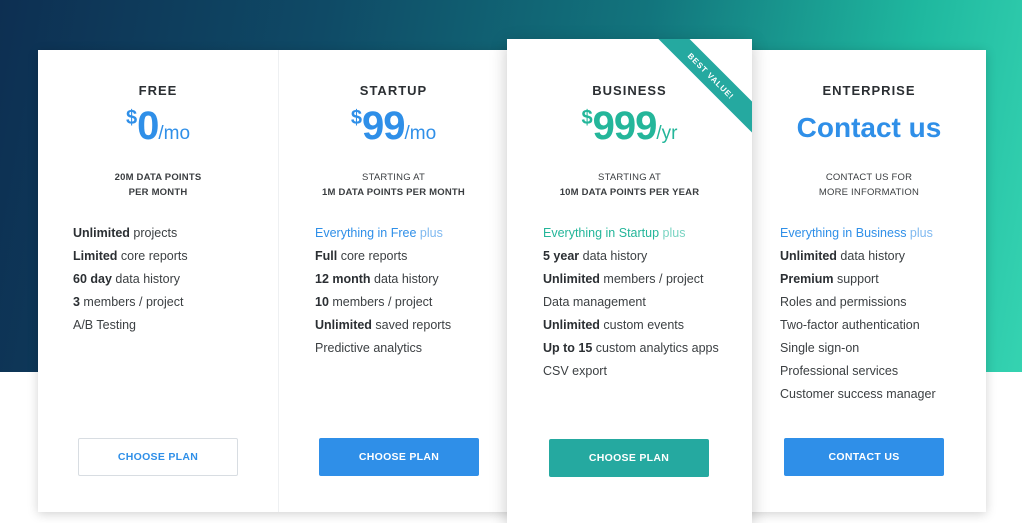 The image size is (1022, 523). What do you see at coordinates (399, 457) in the screenshot?
I see `choose-plan-button-startup: CHOOSE PLAN` at bounding box center [399, 457].